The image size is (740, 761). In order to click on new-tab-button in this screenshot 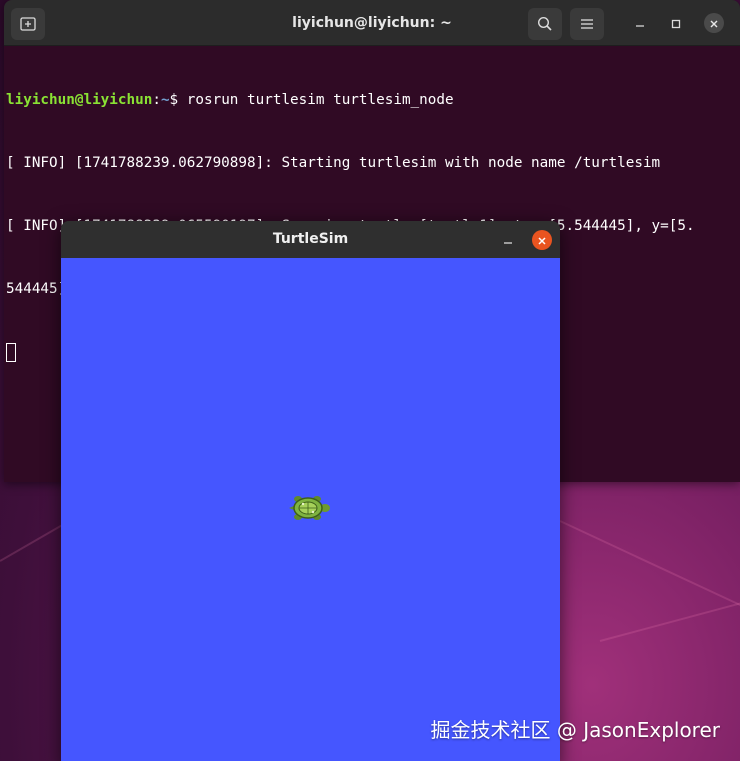, I will do `click(28, 24)`.